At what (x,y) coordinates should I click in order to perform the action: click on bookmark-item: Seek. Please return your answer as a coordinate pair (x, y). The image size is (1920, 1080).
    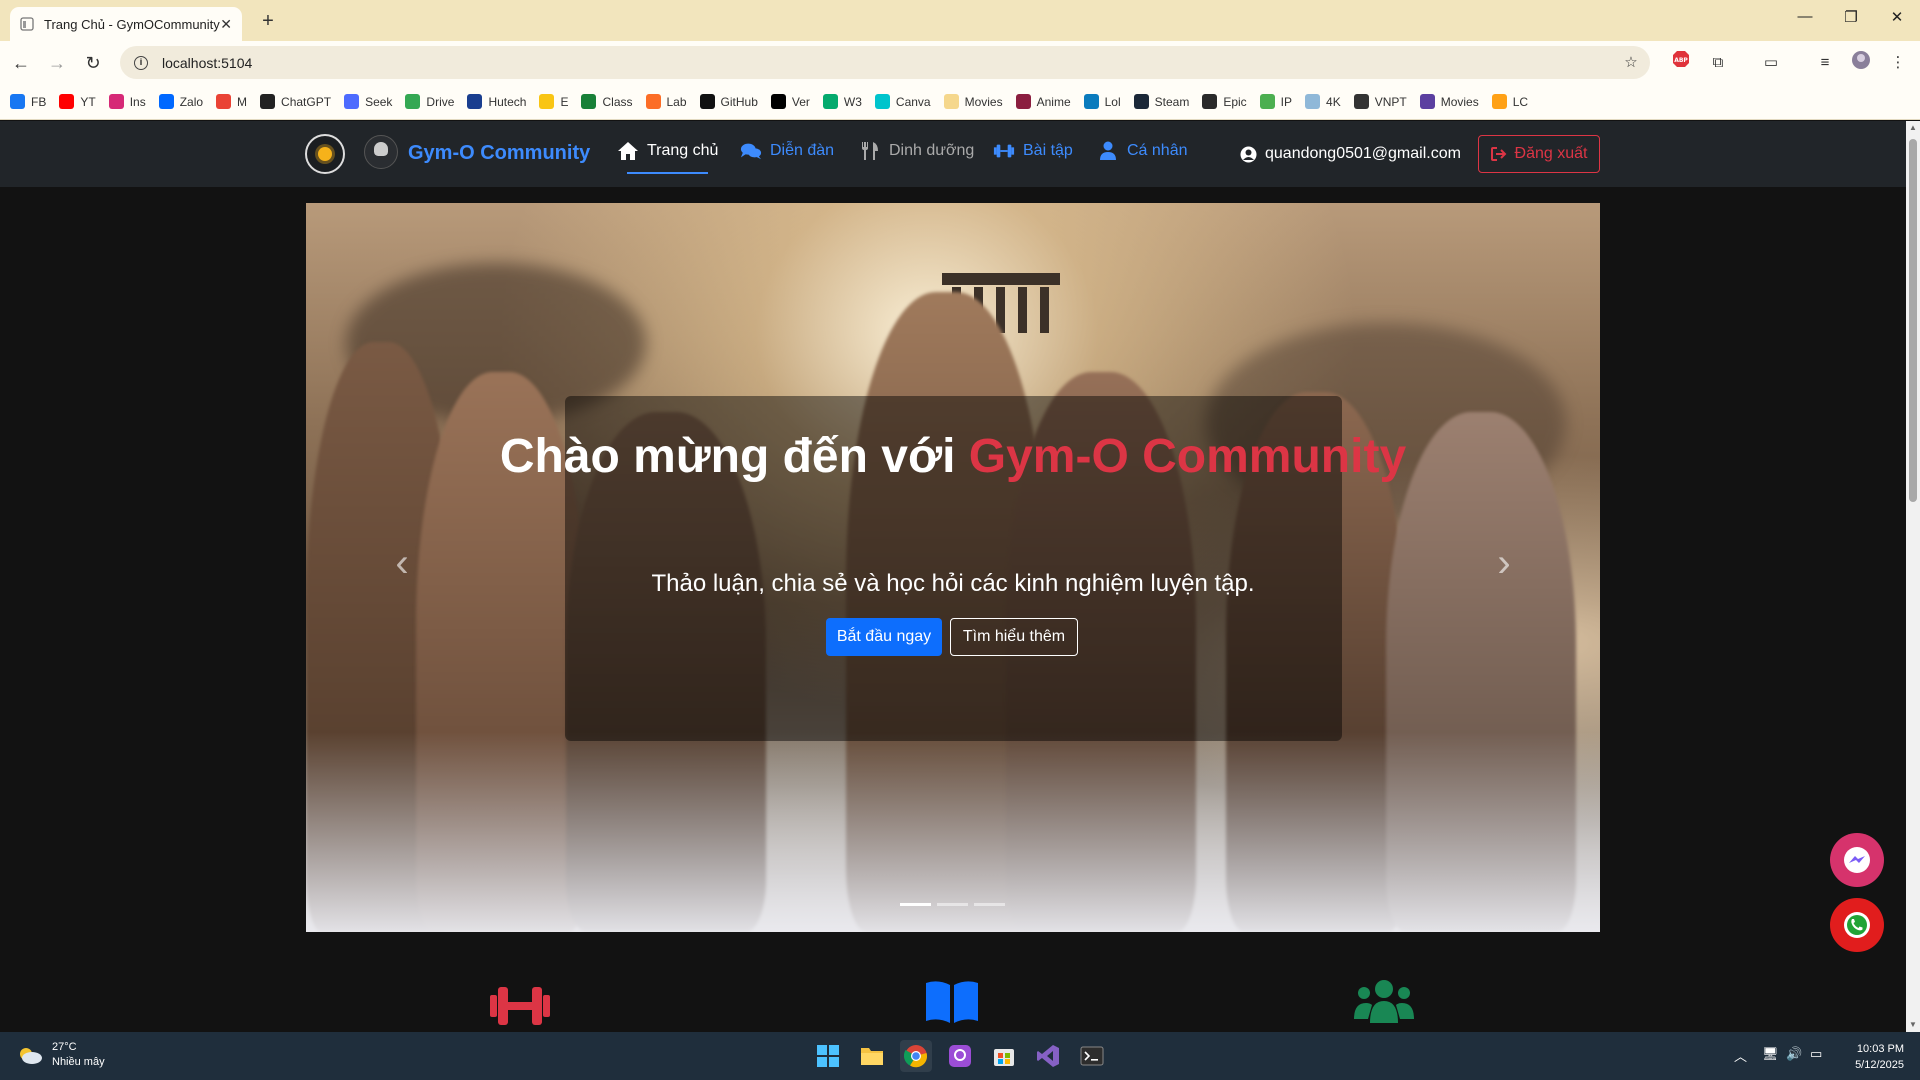
    Looking at the image, I should click on (368, 101).